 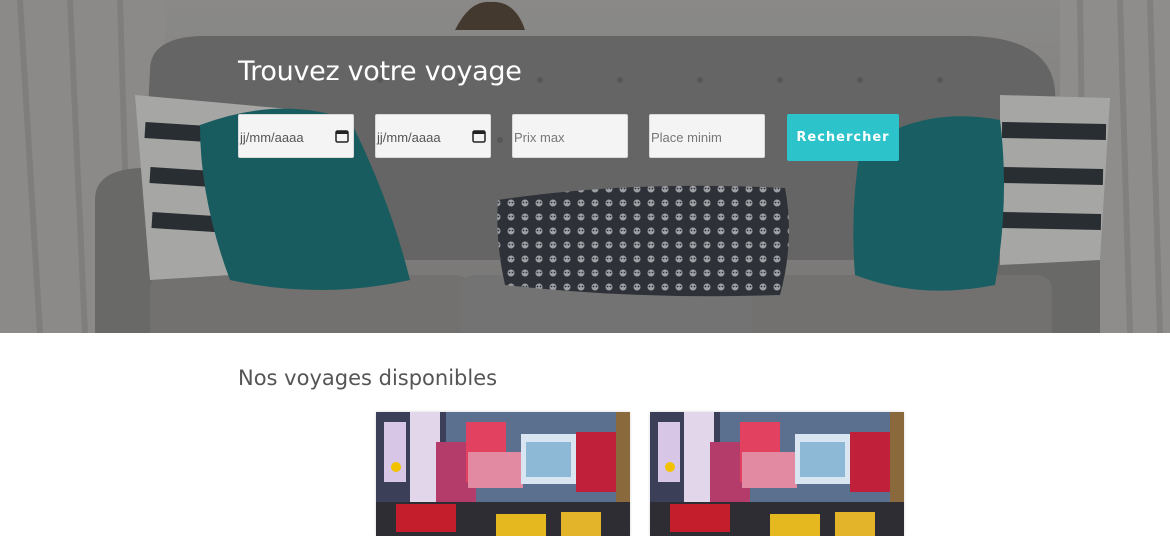 What do you see at coordinates (539, 137) in the screenshot?
I see `max-price-placeholder: Prix max` at bounding box center [539, 137].